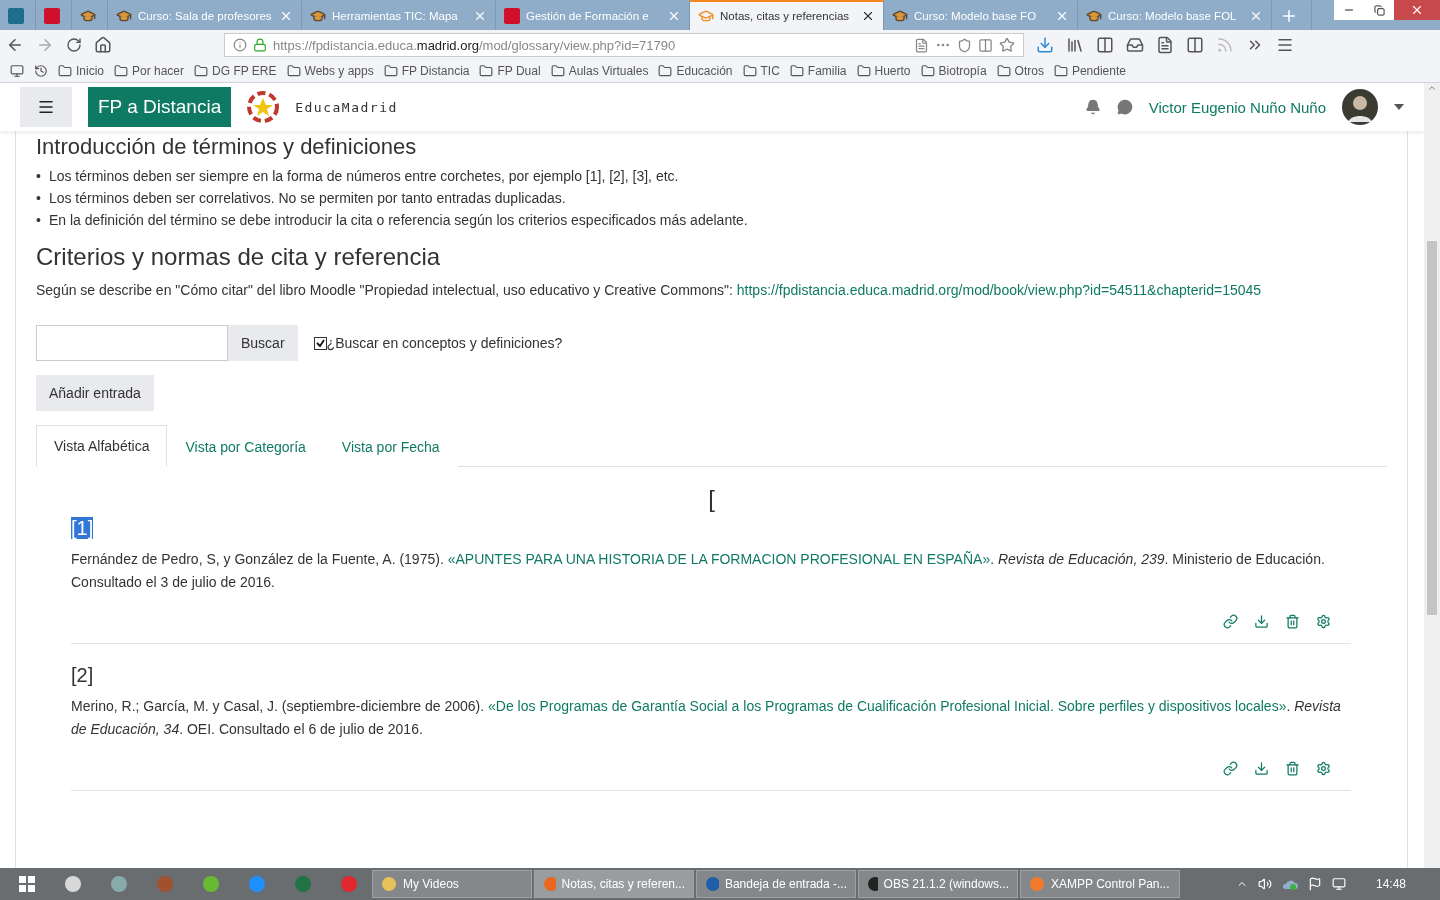 This screenshot has height=900, width=1440. Describe the element at coordinates (103, 45) in the screenshot. I see `home-icon` at that location.